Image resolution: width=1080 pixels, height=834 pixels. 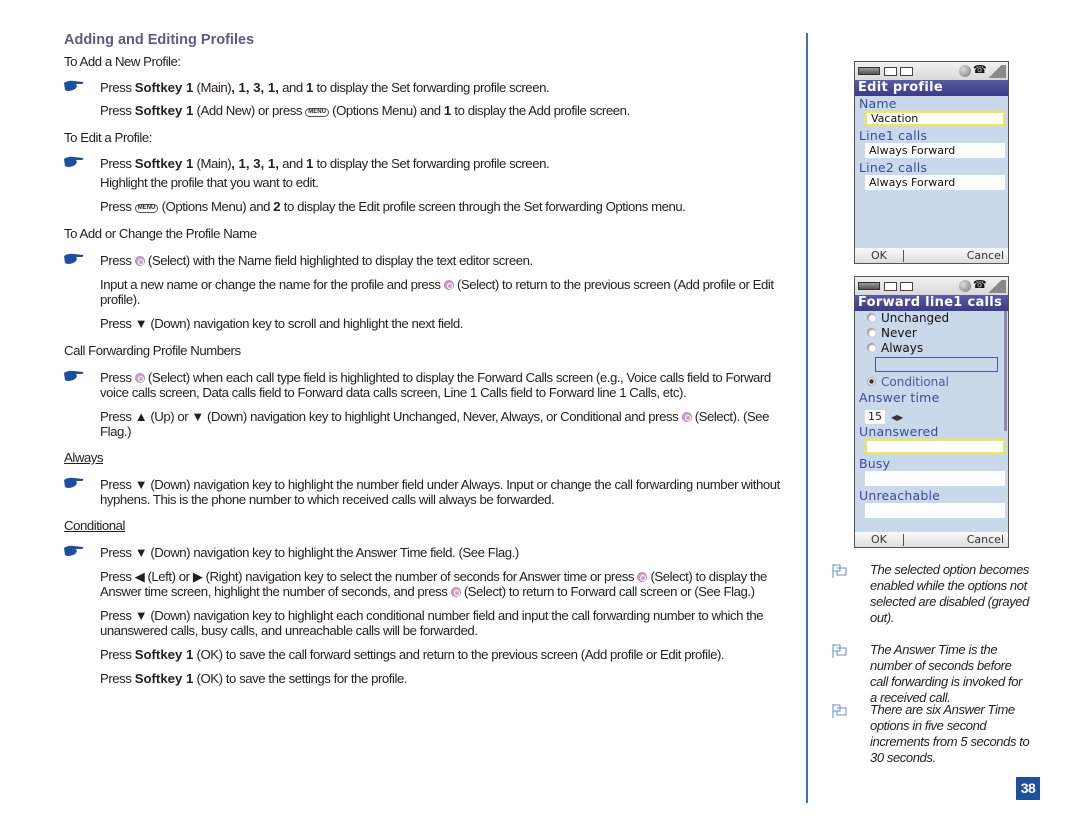 I want to click on busy-field, so click(x=935, y=478).